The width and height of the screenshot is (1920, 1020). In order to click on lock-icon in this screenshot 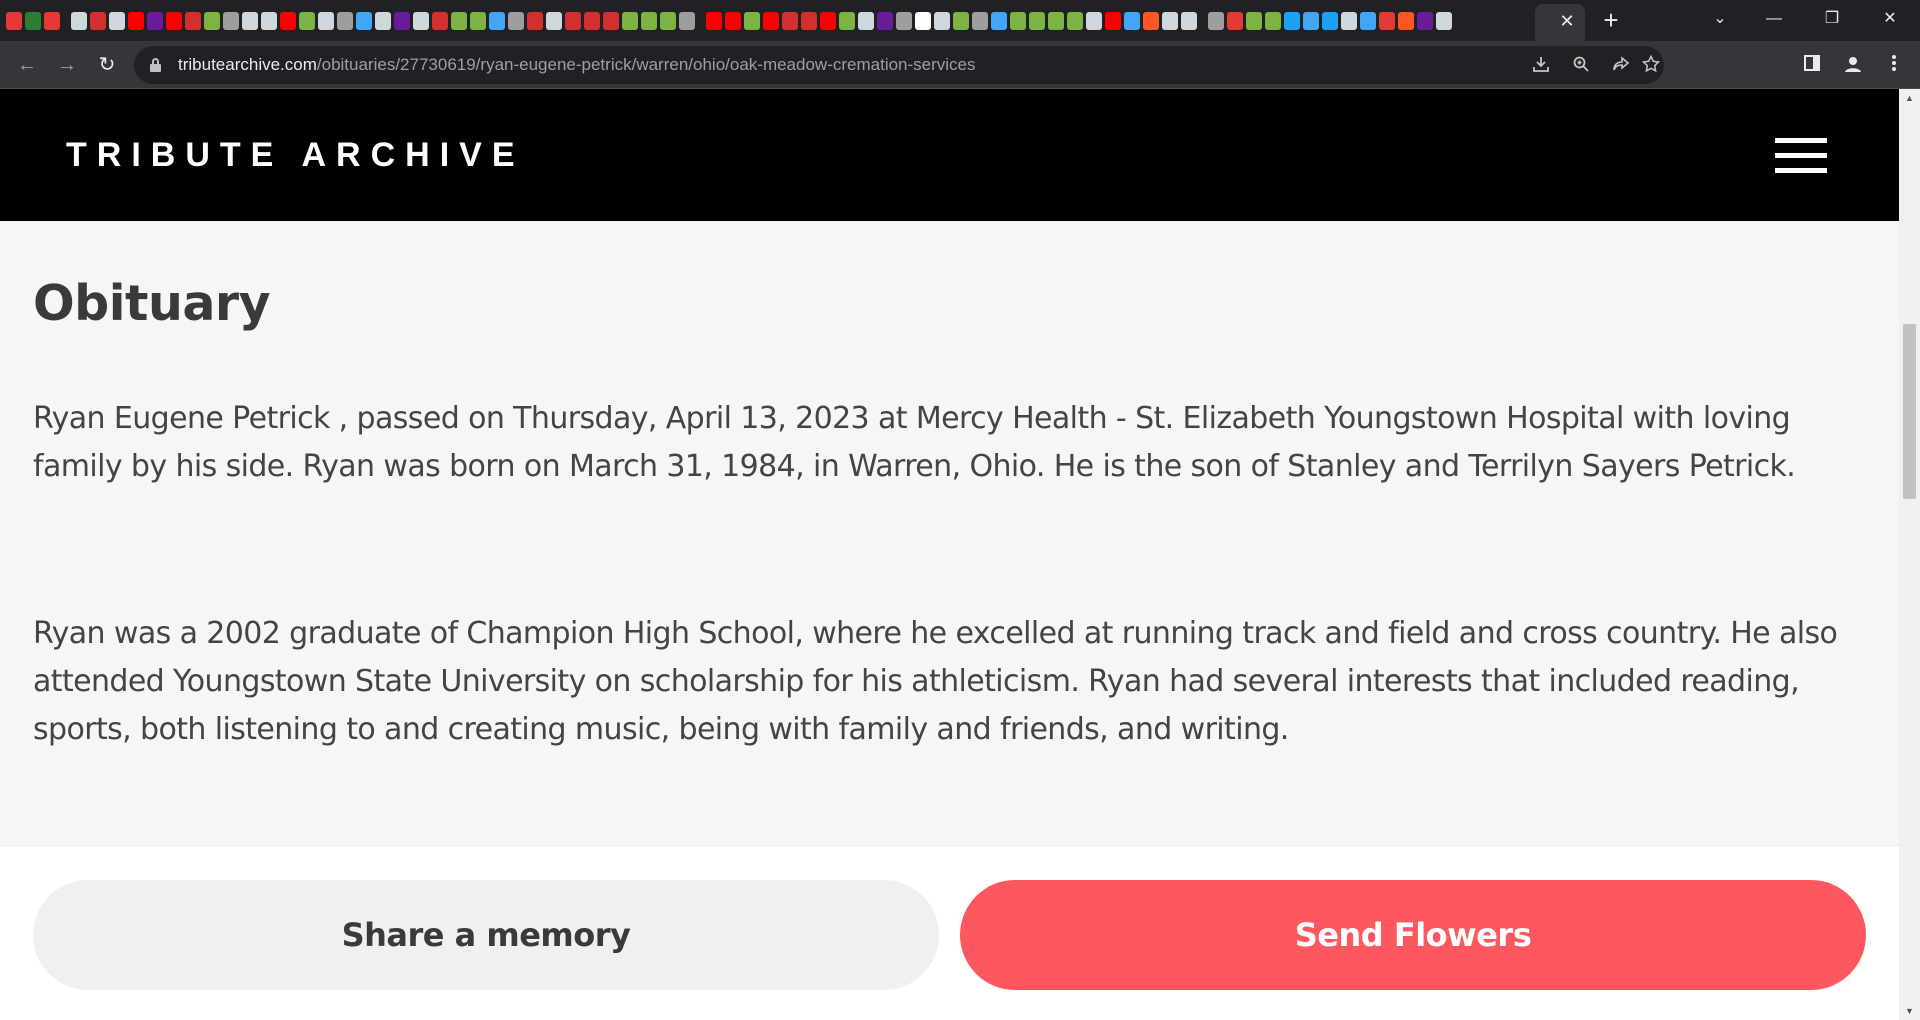, I will do `click(155, 65)`.